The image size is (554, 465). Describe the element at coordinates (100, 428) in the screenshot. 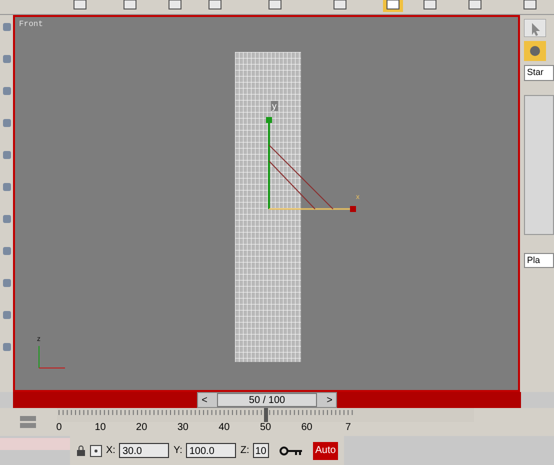

I see `tick-label: 10` at that location.